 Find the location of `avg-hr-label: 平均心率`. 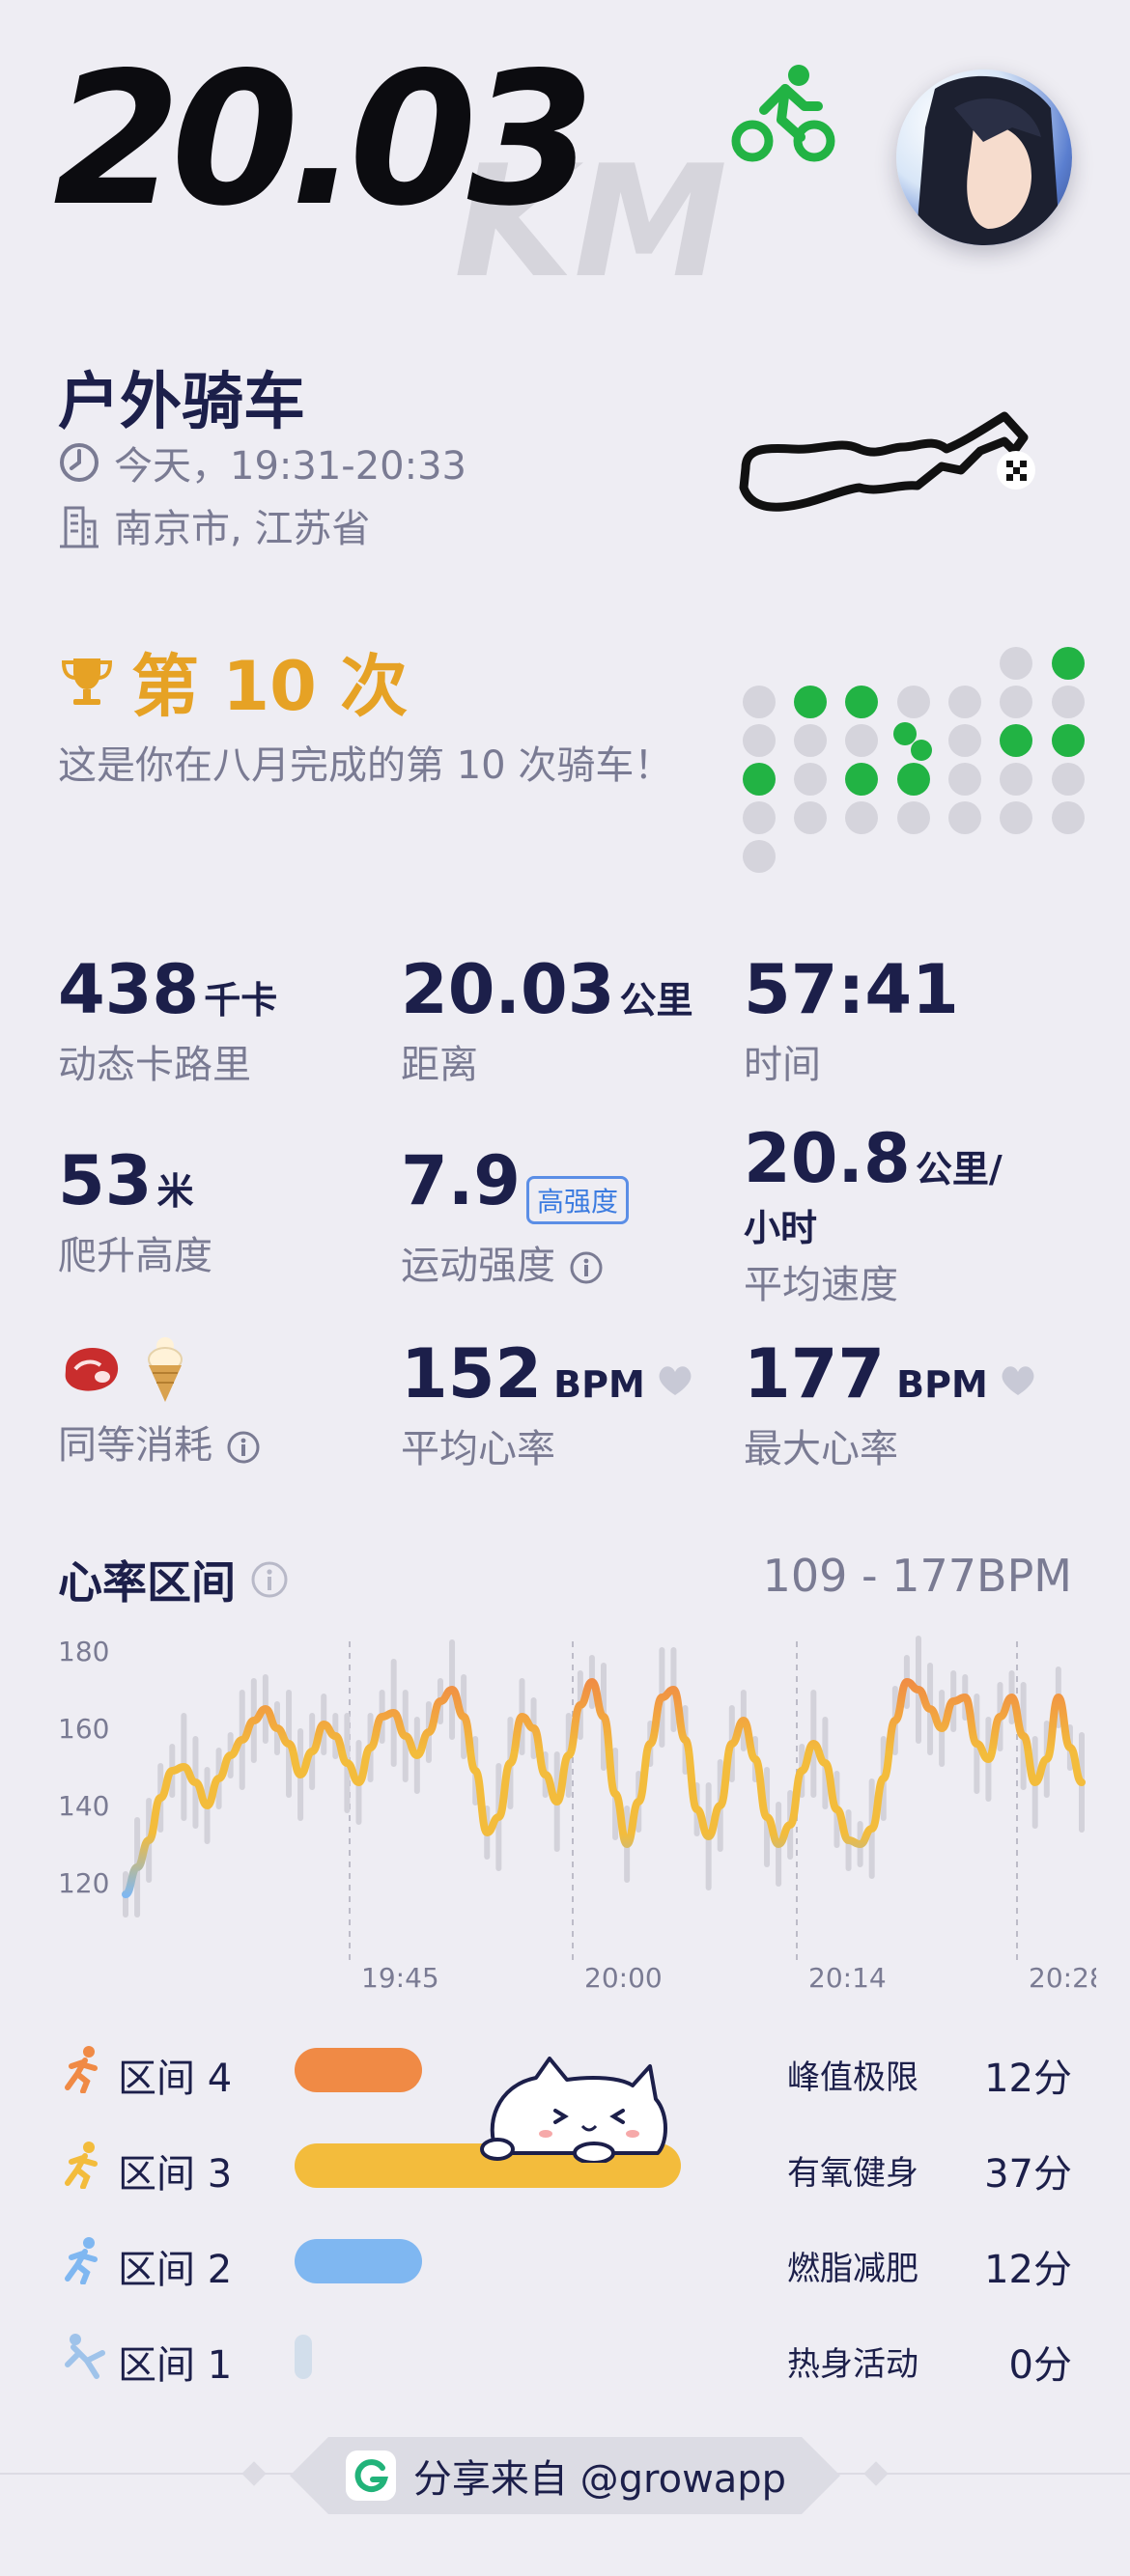

avg-hr-label: 平均心率 is located at coordinates (478, 1449).